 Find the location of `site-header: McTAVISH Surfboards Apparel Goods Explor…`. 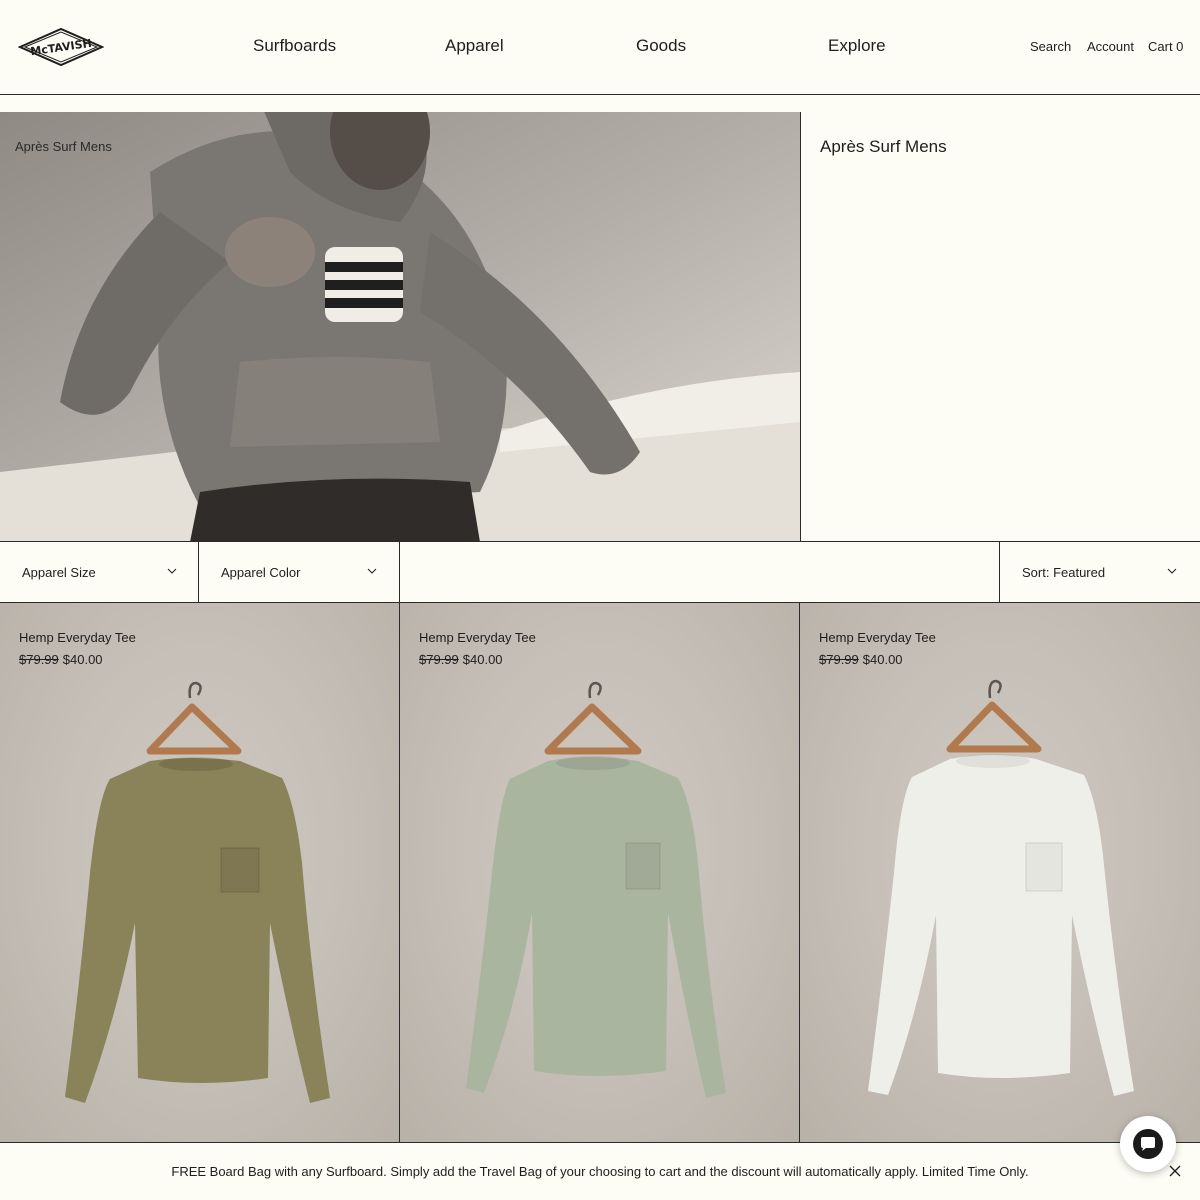

site-header: McTAVISH Surfboards Apparel Goods Explor… is located at coordinates (600, 47).